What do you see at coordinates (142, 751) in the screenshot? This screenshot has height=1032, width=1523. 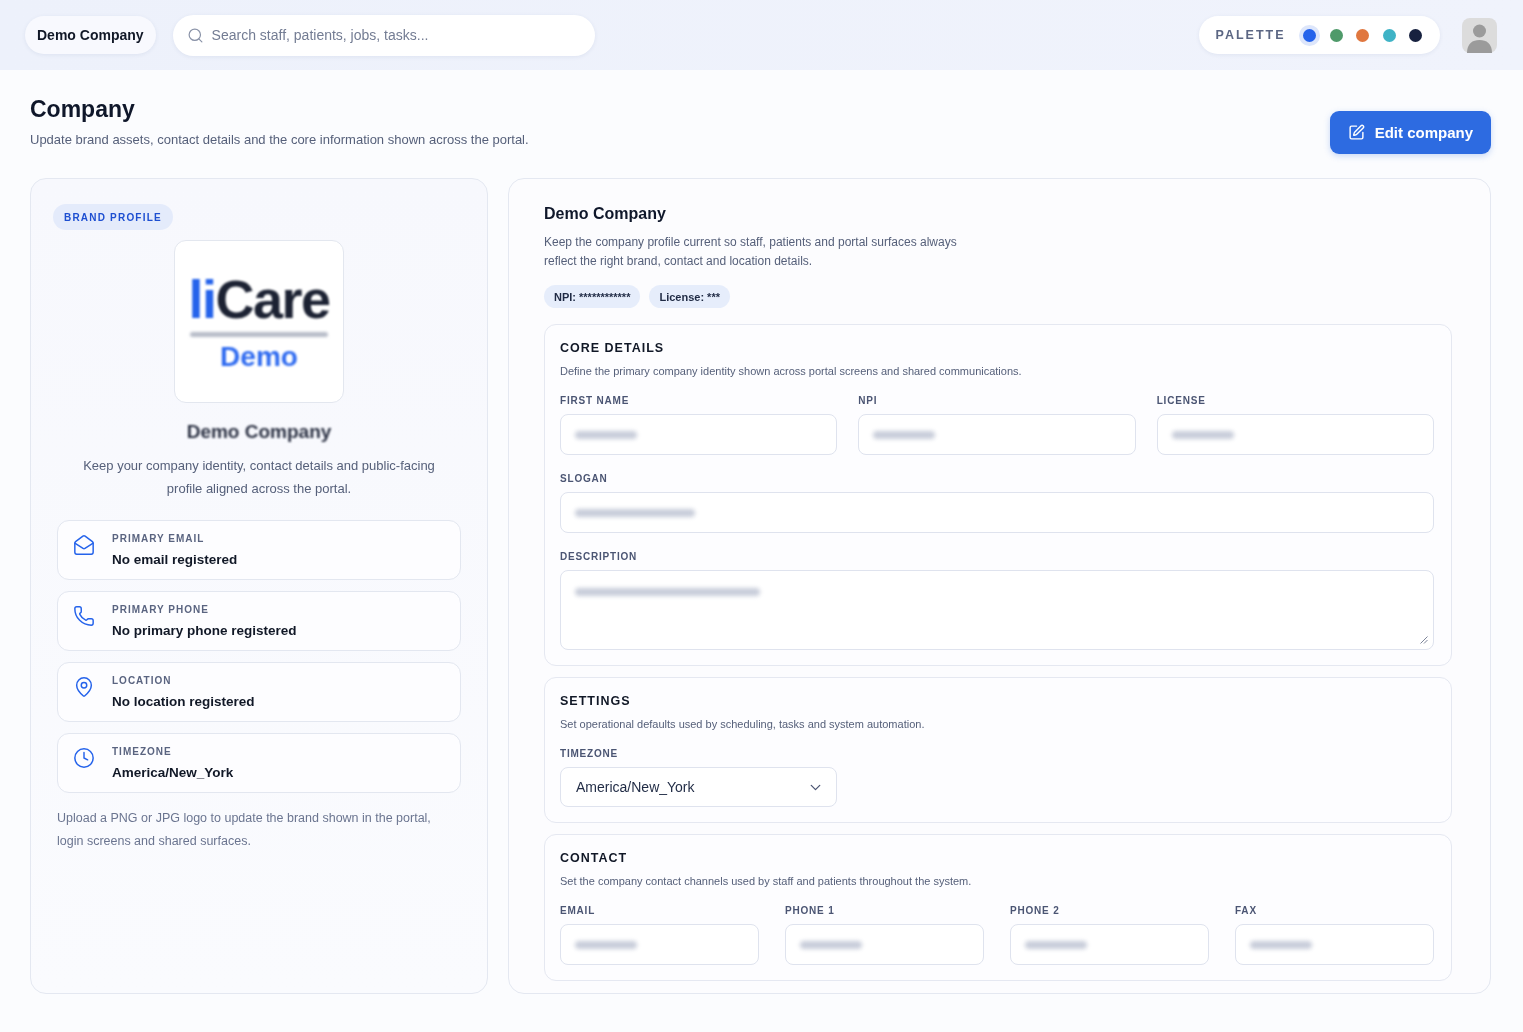 I see `info-label: TIMEZONE` at bounding box center [142, 751].